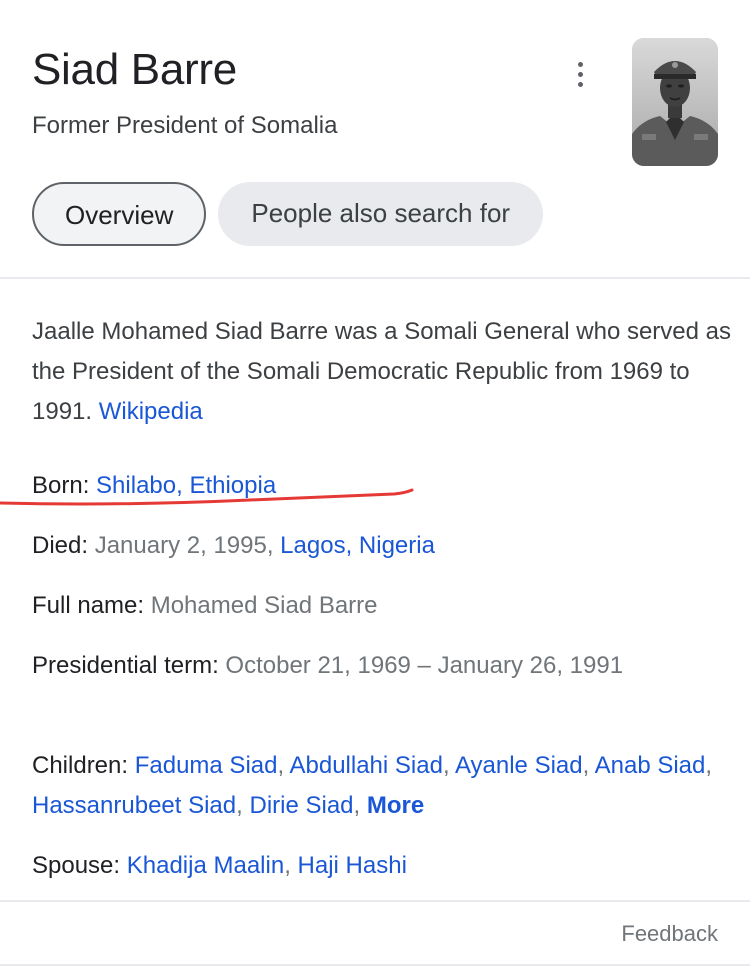 This screenshot has width=750, height=968. I want to click on child-link: Hassanrubeet Siad, so click(134, 805).